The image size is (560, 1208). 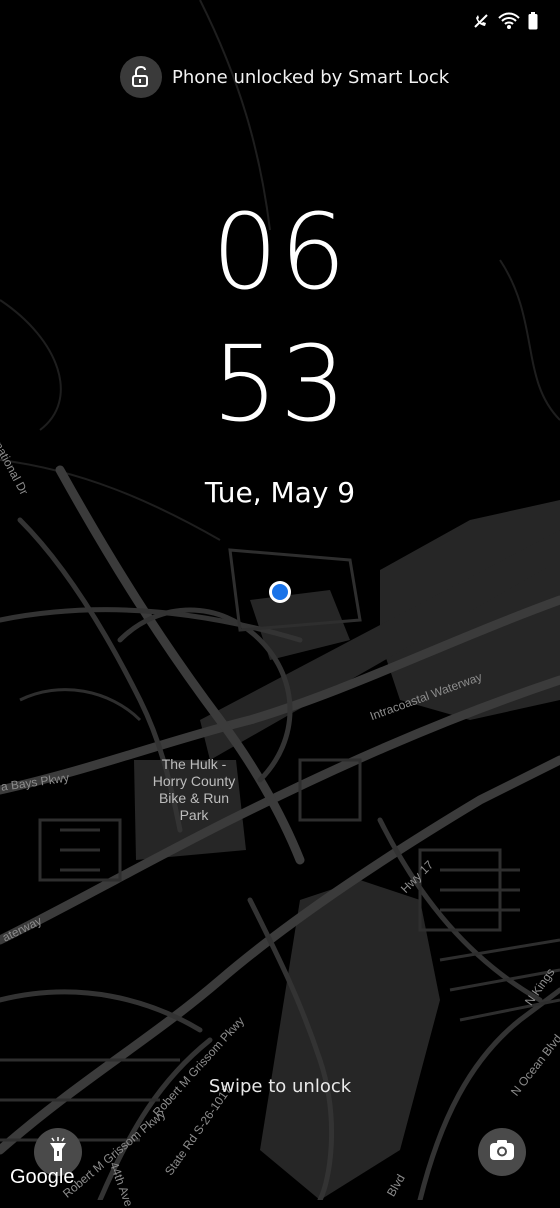 What do you see at coordinates (280, 492) in the screenshot?
I see `date-label: Tue, May 9` at bounding box center [280, 492].